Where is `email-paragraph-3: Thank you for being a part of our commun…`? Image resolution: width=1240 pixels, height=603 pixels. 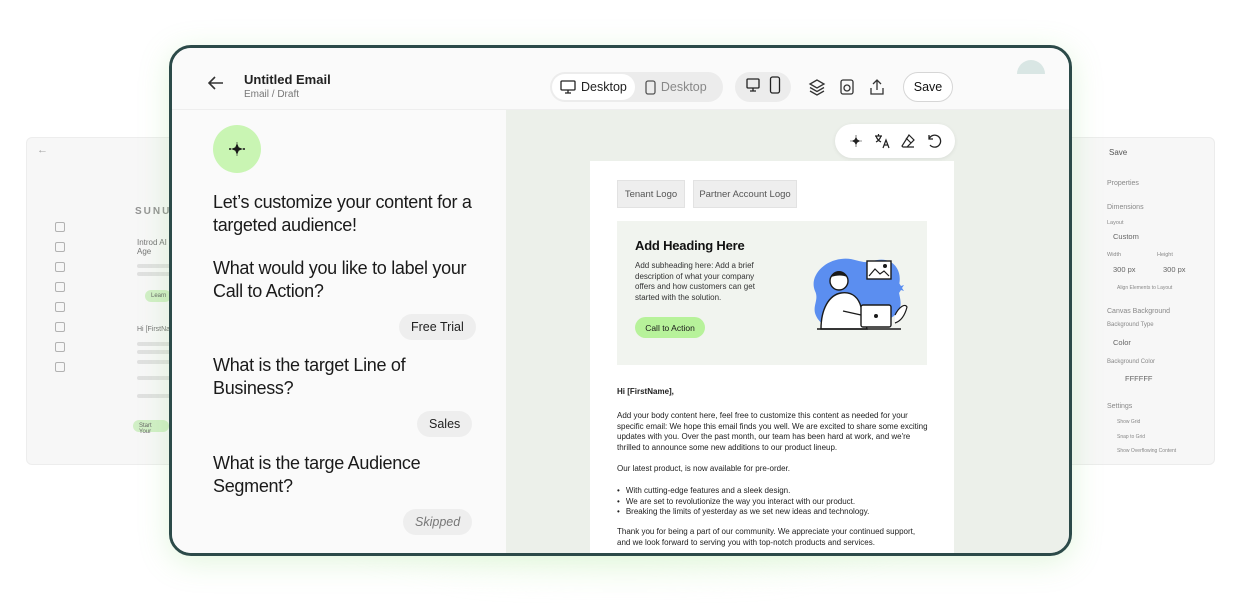
email-paragraph-3: Thank you for being a part of our commun… is located at coordinates (766, 537).